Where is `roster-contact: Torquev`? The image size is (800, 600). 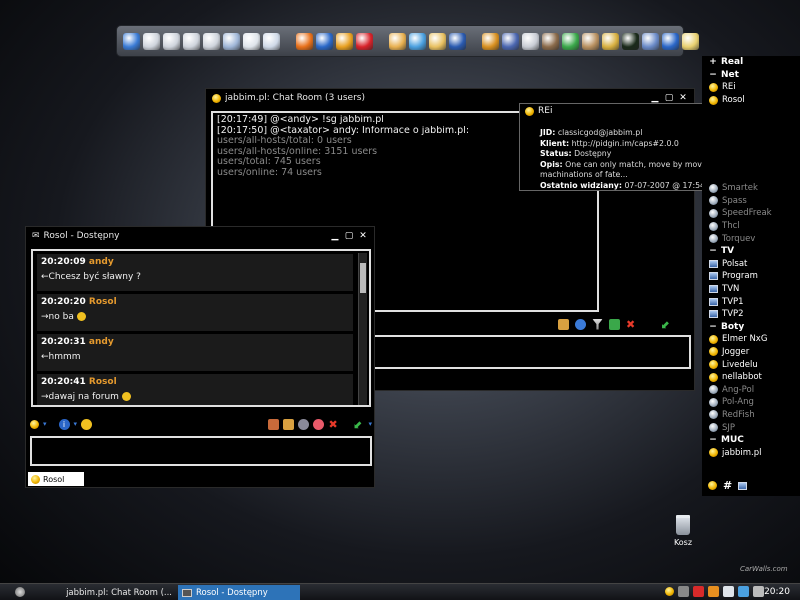 roster-contact: Torquev is located at coordinates (751, 238).